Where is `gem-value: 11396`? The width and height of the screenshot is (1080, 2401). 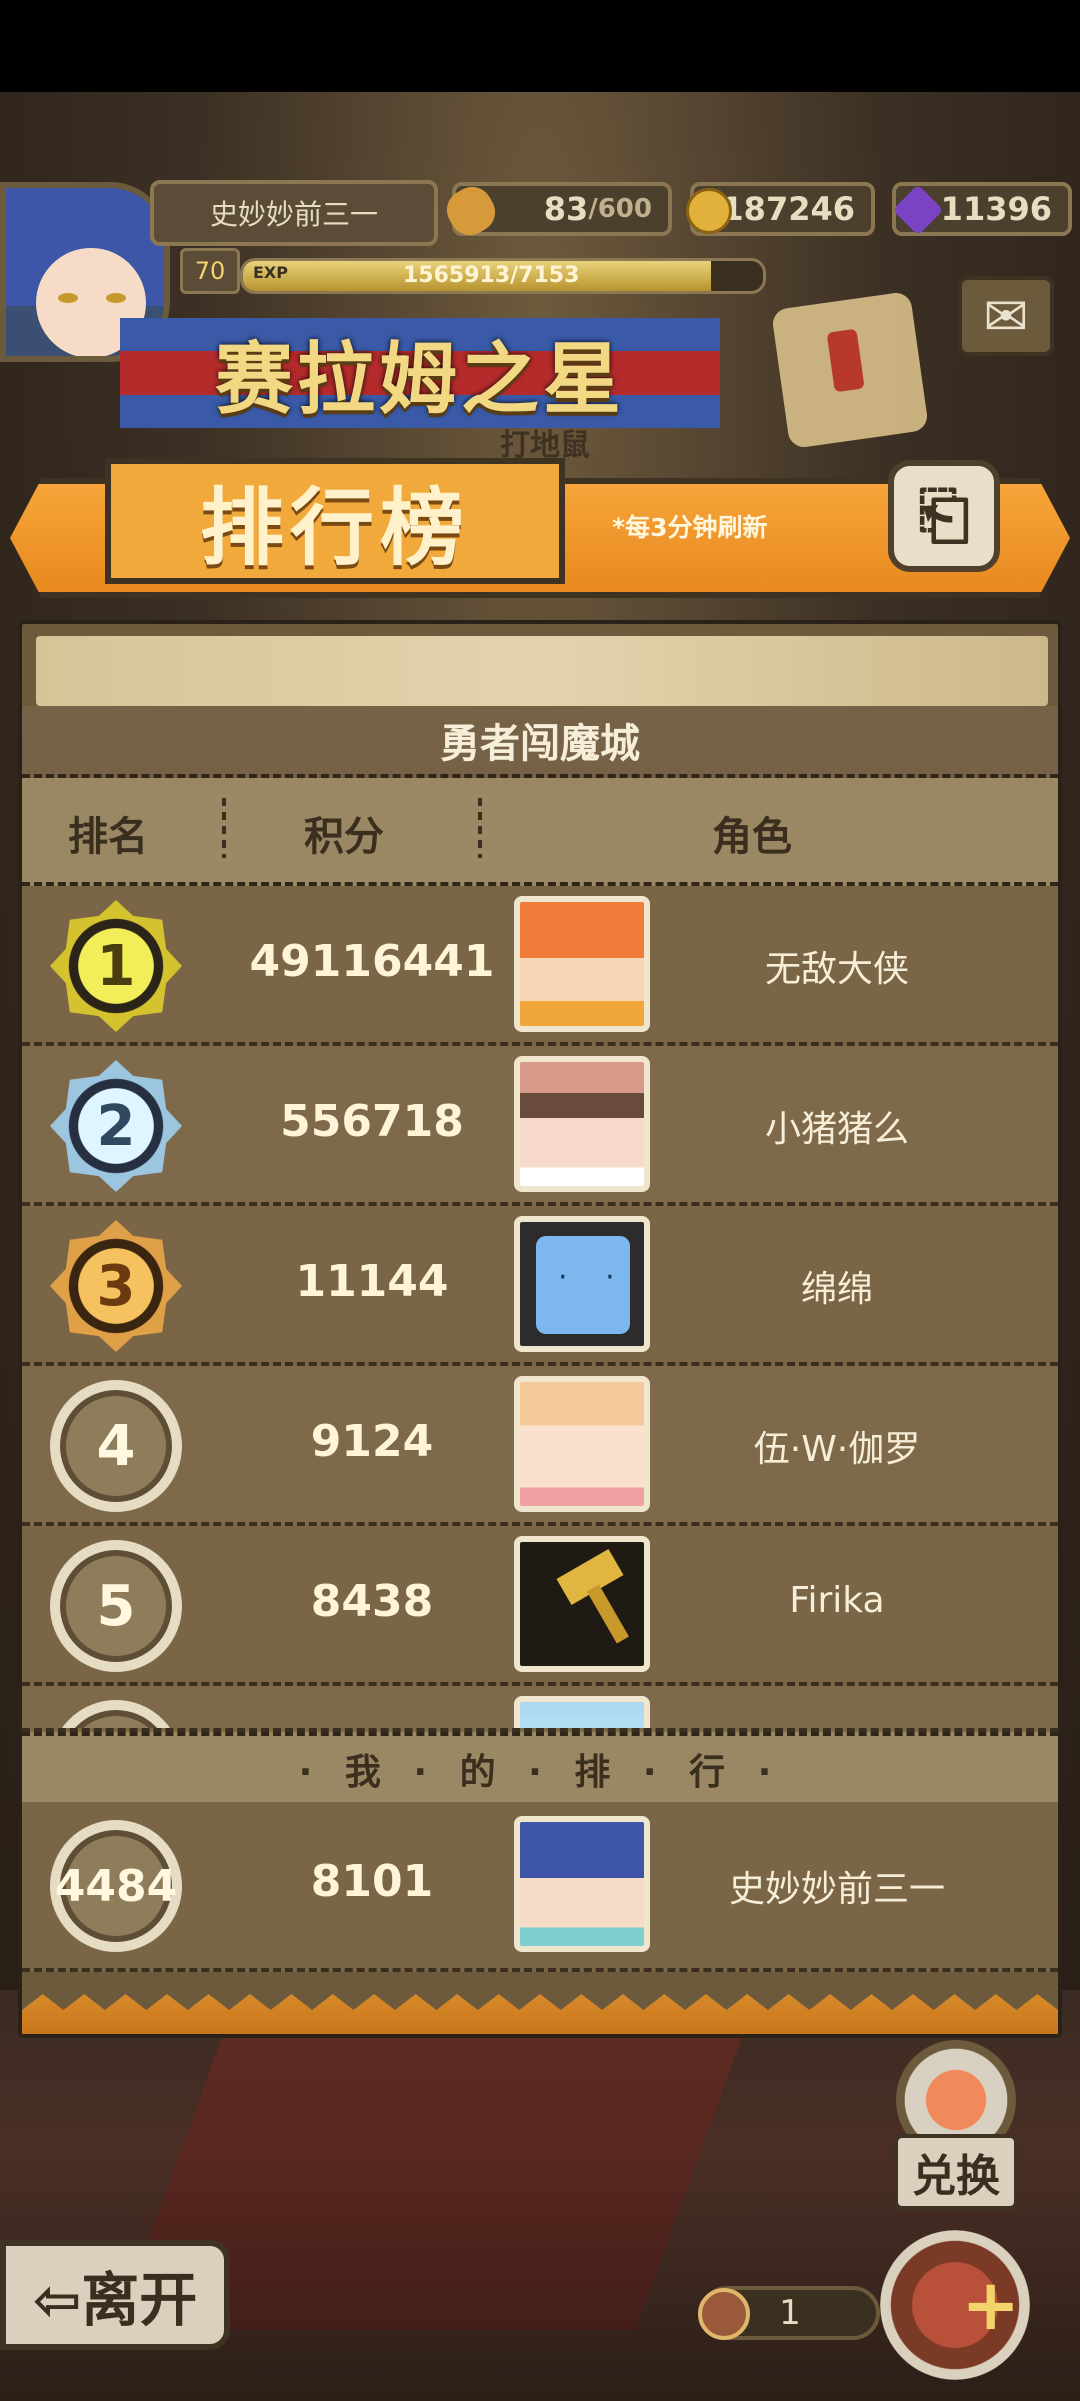 gem-value: 11396 is located at coordinates (996, 209).